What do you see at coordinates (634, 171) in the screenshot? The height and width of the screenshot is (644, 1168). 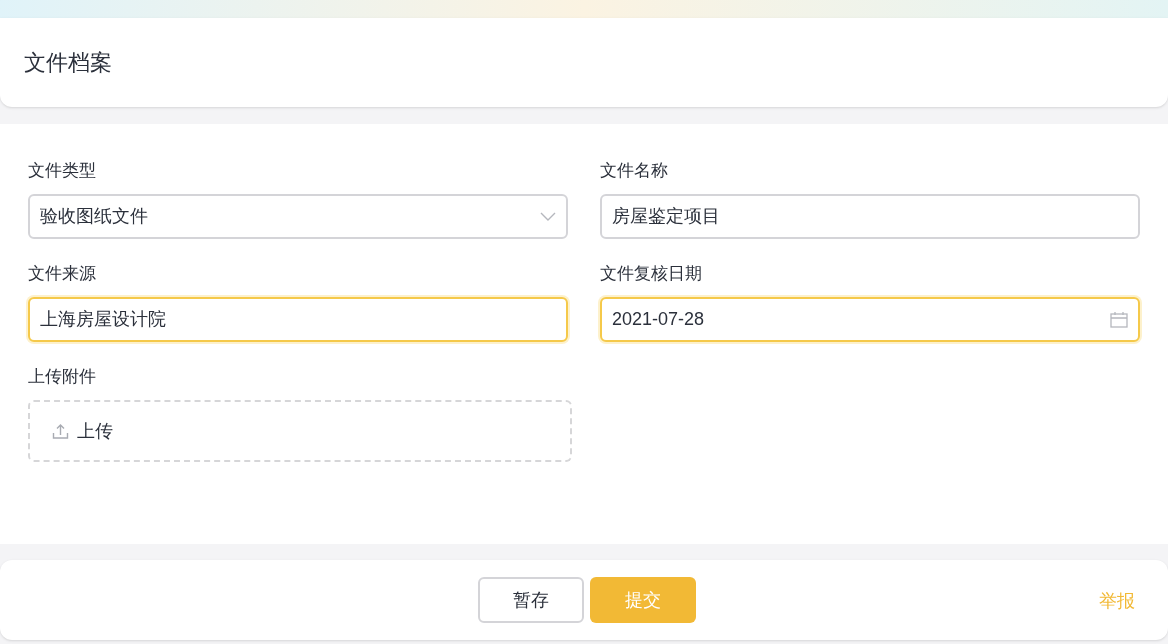 I see `field-label: 文件名称` at bounding box center [634, 171].